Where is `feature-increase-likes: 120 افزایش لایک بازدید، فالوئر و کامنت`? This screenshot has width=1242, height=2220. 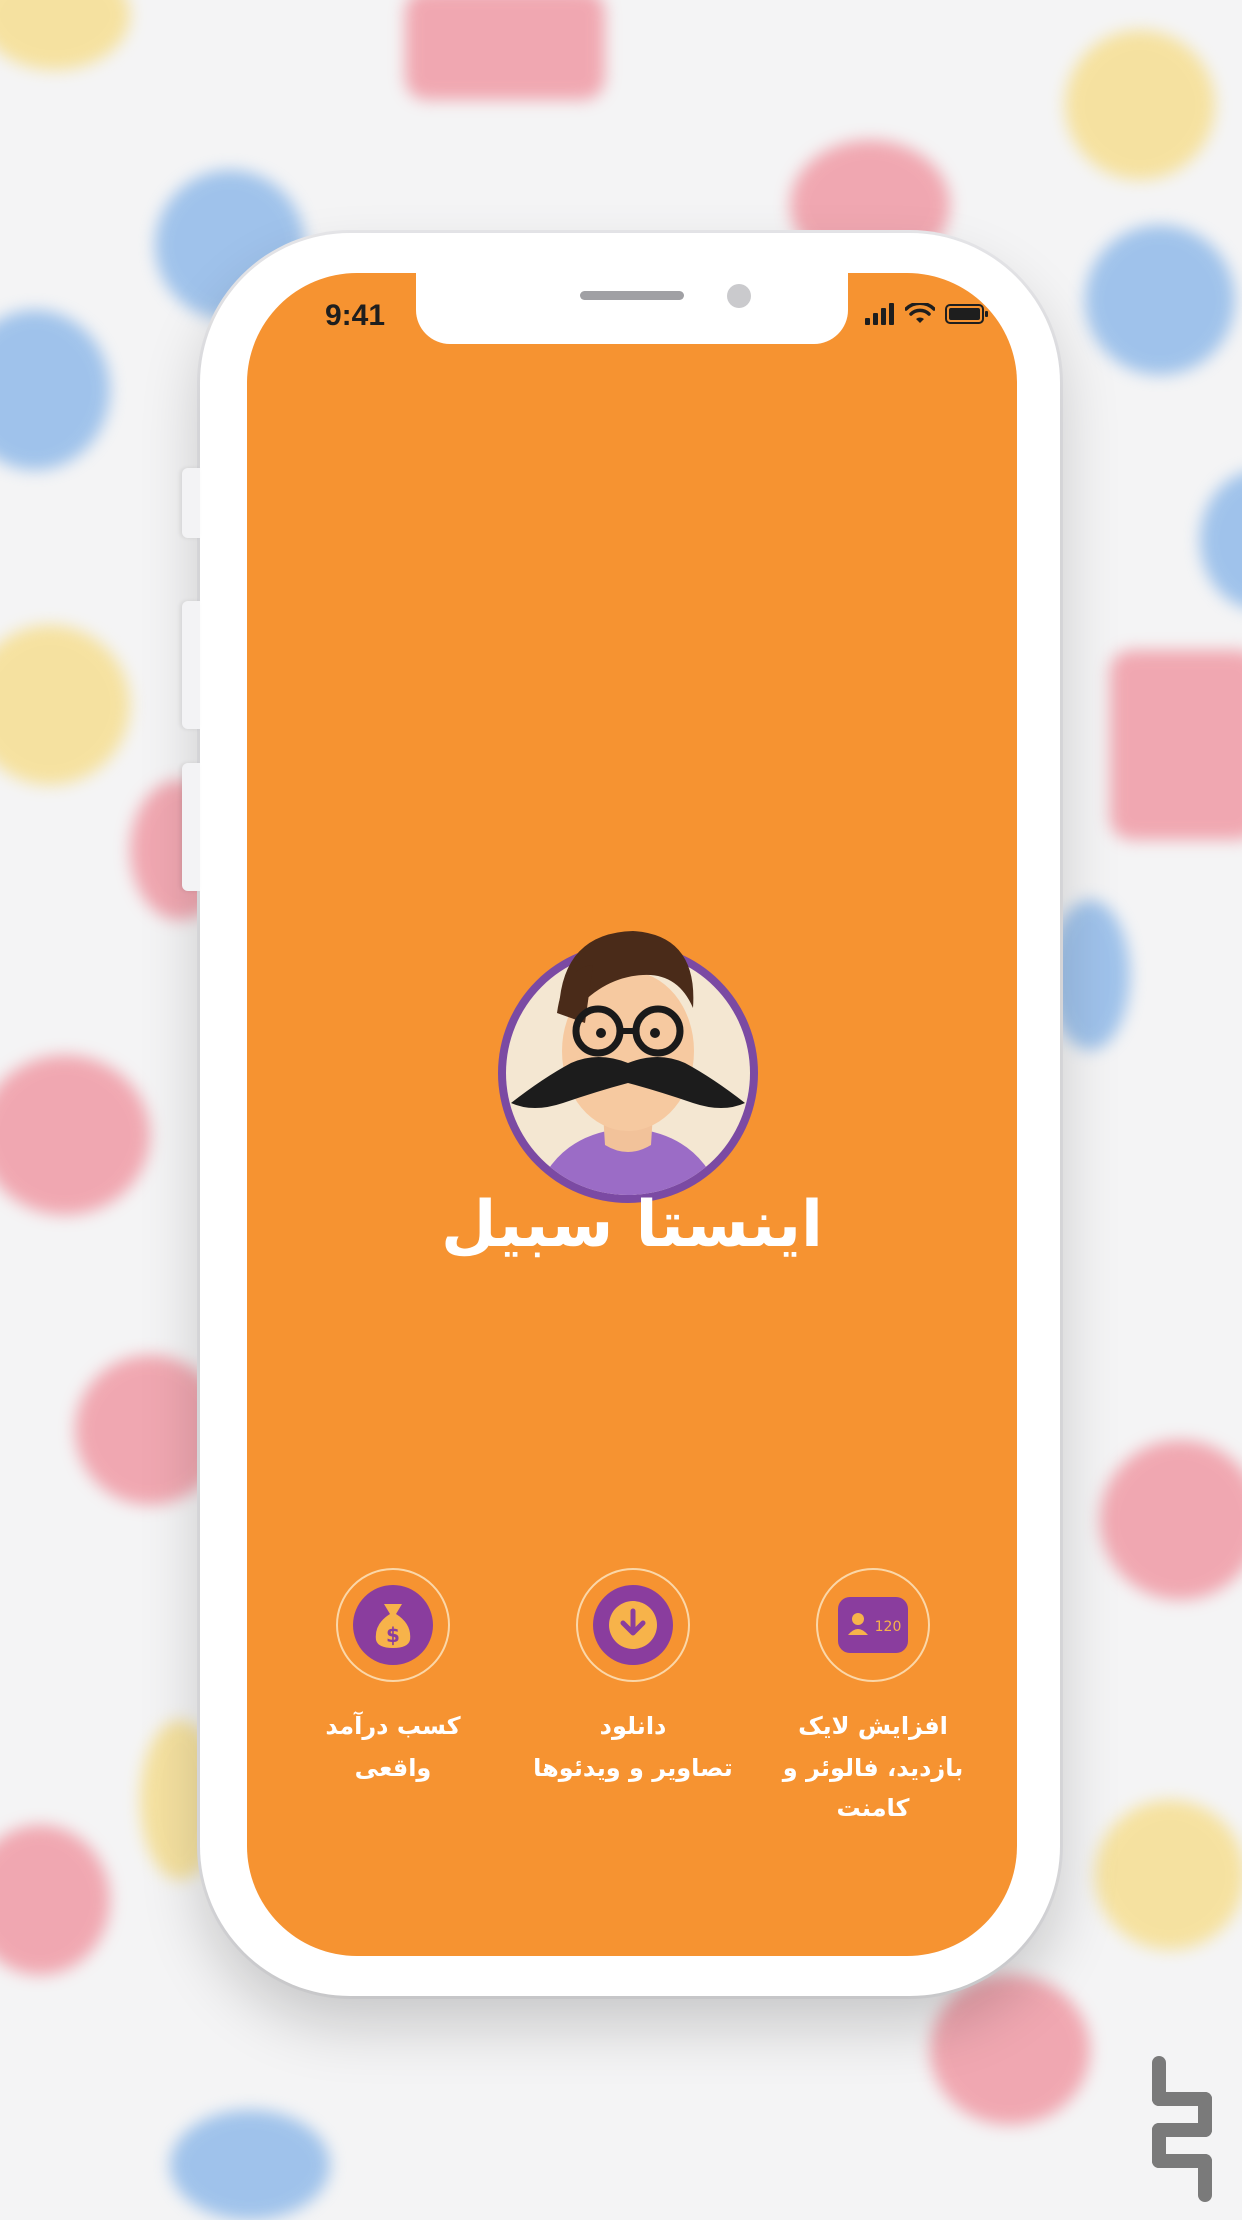
feature-increase-likes: 120 افزایش لایک بازدید، فالوئر و کامنت is located at coordinates (873, 1698).